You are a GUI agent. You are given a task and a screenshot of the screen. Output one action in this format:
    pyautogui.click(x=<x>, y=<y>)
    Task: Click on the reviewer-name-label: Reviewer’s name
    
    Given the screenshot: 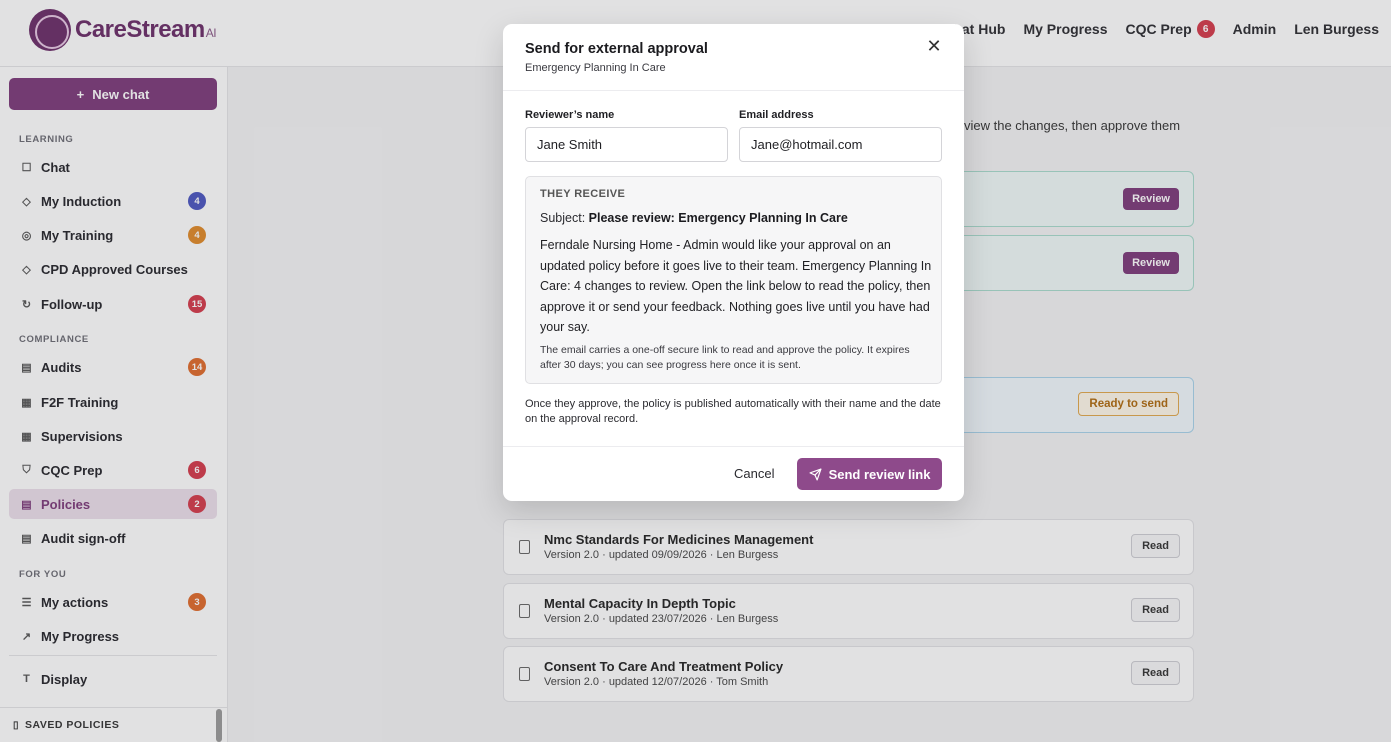 What is the action you would take?
    pyautogui.click(x=570, y=115)
    